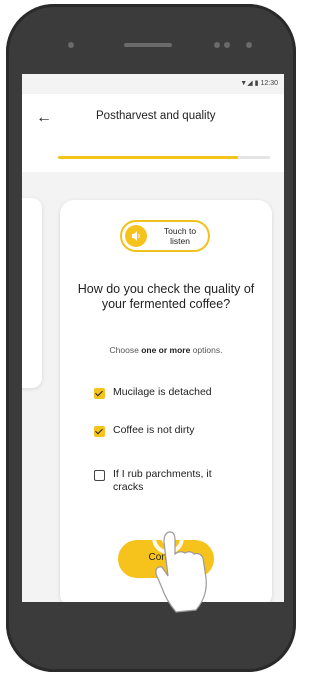 Image resolution: width=320 pixels, height=677 pixels. I want to click on instruction-suffix: options., so click(206, 350).